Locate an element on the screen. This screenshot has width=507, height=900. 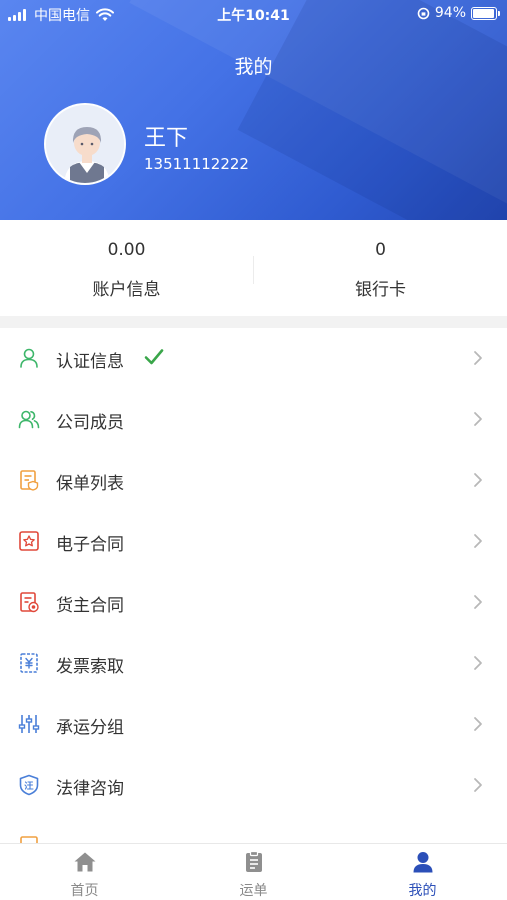
status-right: 94% is located at coordinates (458, 13).